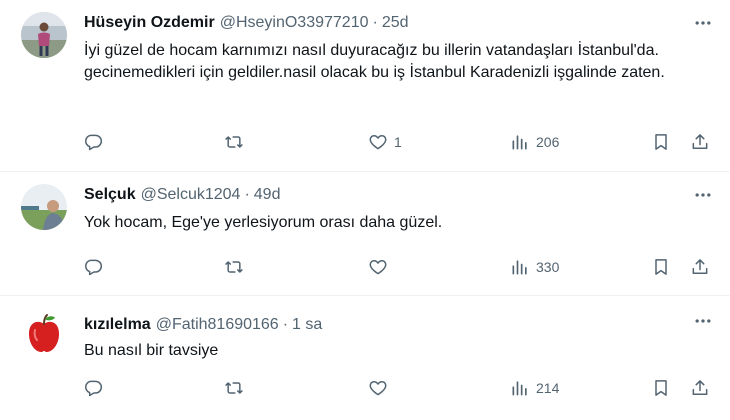 The width and height of the screenshot is (730, 420). Describe the element at coordinates (217, 325) in the screenshot. I see `author-handle: @Fatih81690166` at that location.